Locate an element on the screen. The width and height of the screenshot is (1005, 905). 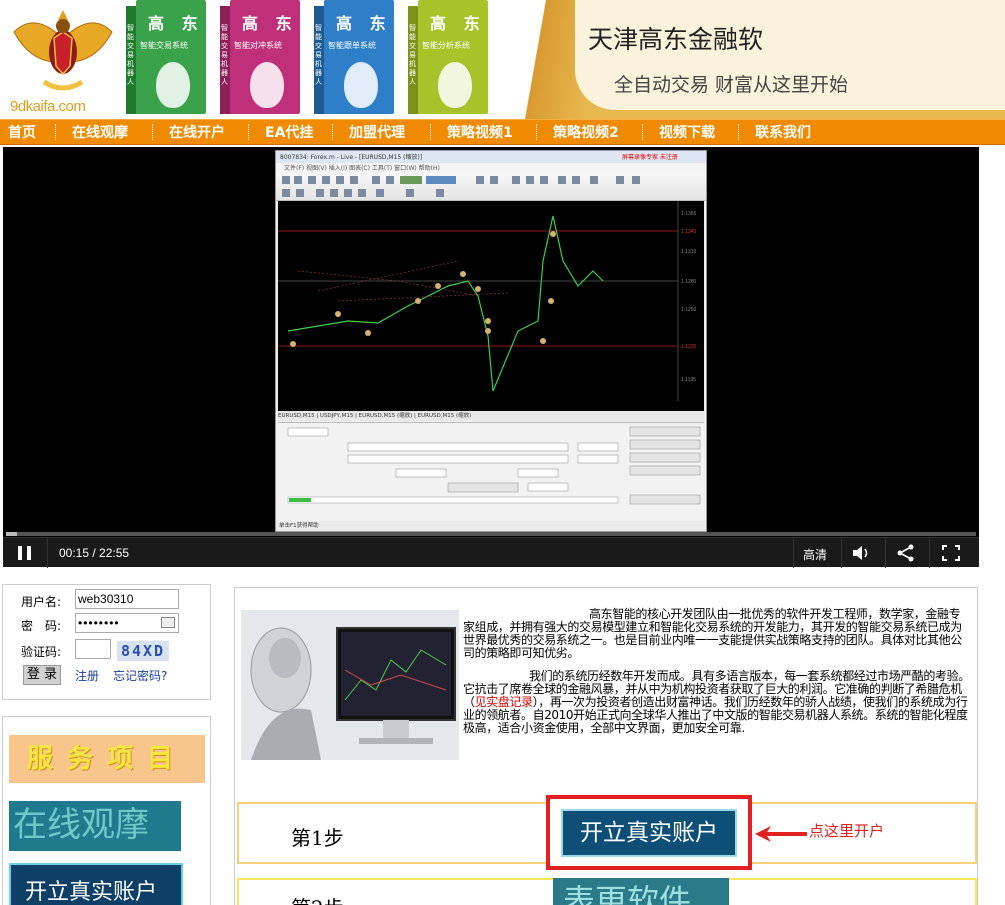
box-product-name: 智能分析系统 is located at coordinates (446, 45).